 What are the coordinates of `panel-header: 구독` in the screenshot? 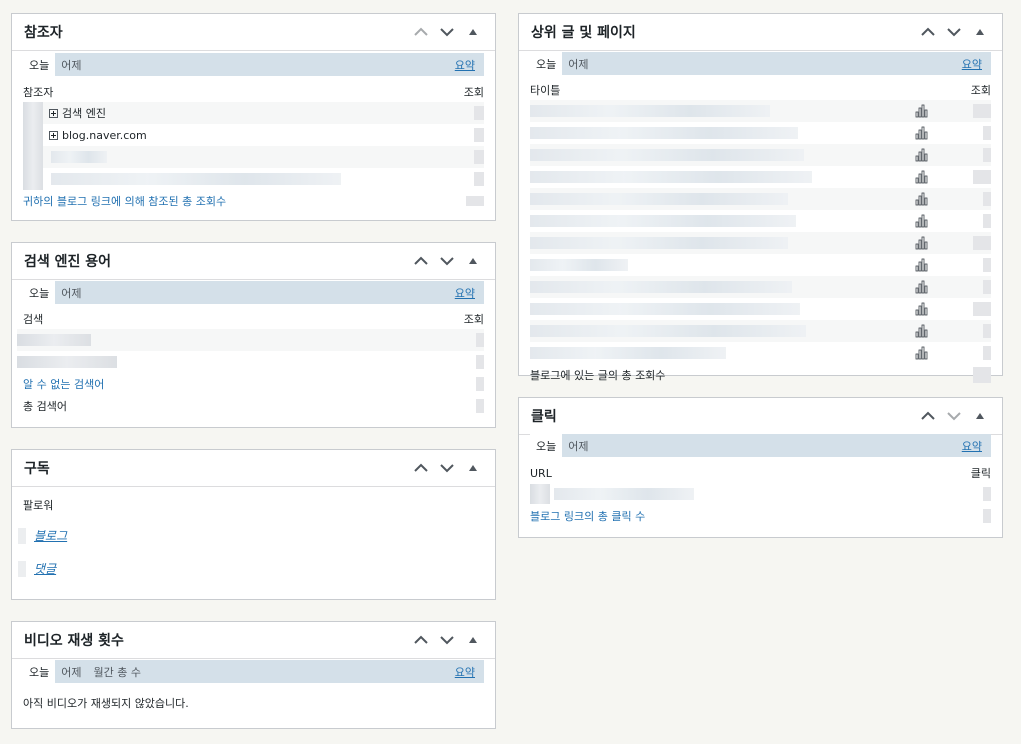 It's located at (253, 468).